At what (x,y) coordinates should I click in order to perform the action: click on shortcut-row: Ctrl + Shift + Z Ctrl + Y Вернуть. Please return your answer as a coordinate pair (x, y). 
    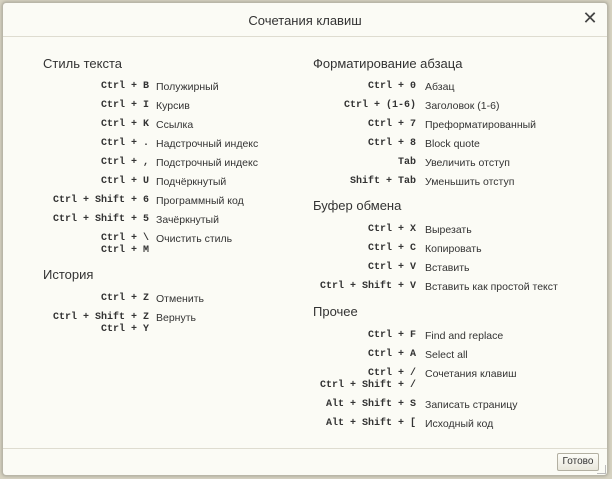
    Looking at the image, I should click on (303, 323).